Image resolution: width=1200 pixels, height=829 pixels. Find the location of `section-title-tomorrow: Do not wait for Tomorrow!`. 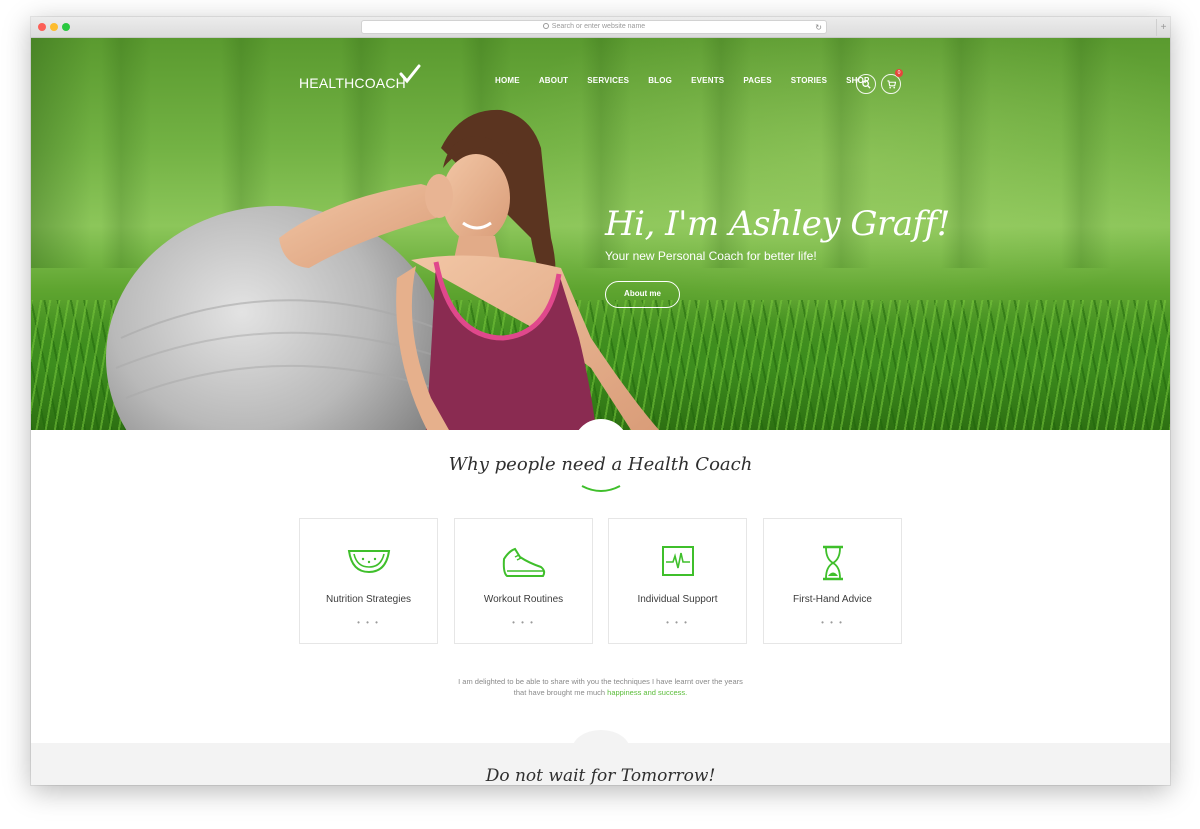

section-title-tomorrow: Do not wait for Tomorrow! is located at coordinates (600, 775).